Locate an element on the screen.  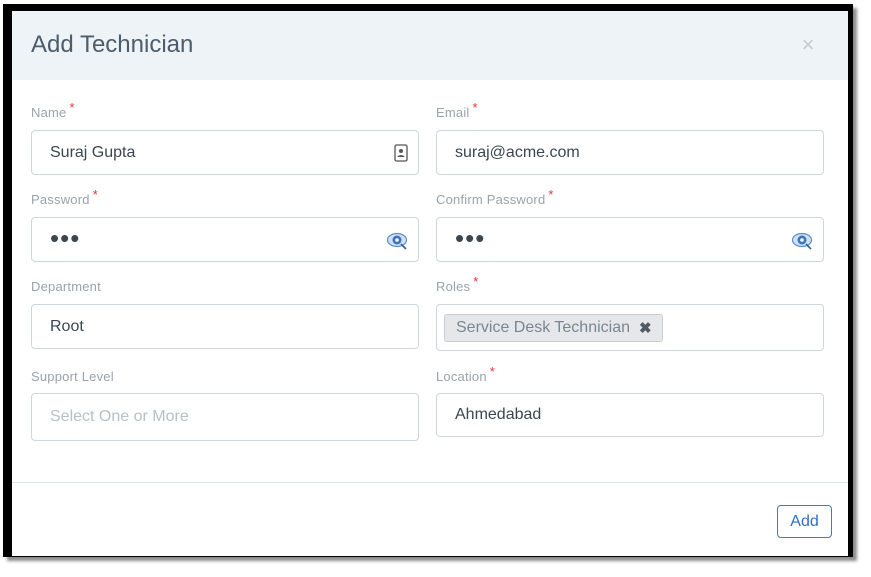
department-field-group: Department Root is located at coordinates (225, 314).